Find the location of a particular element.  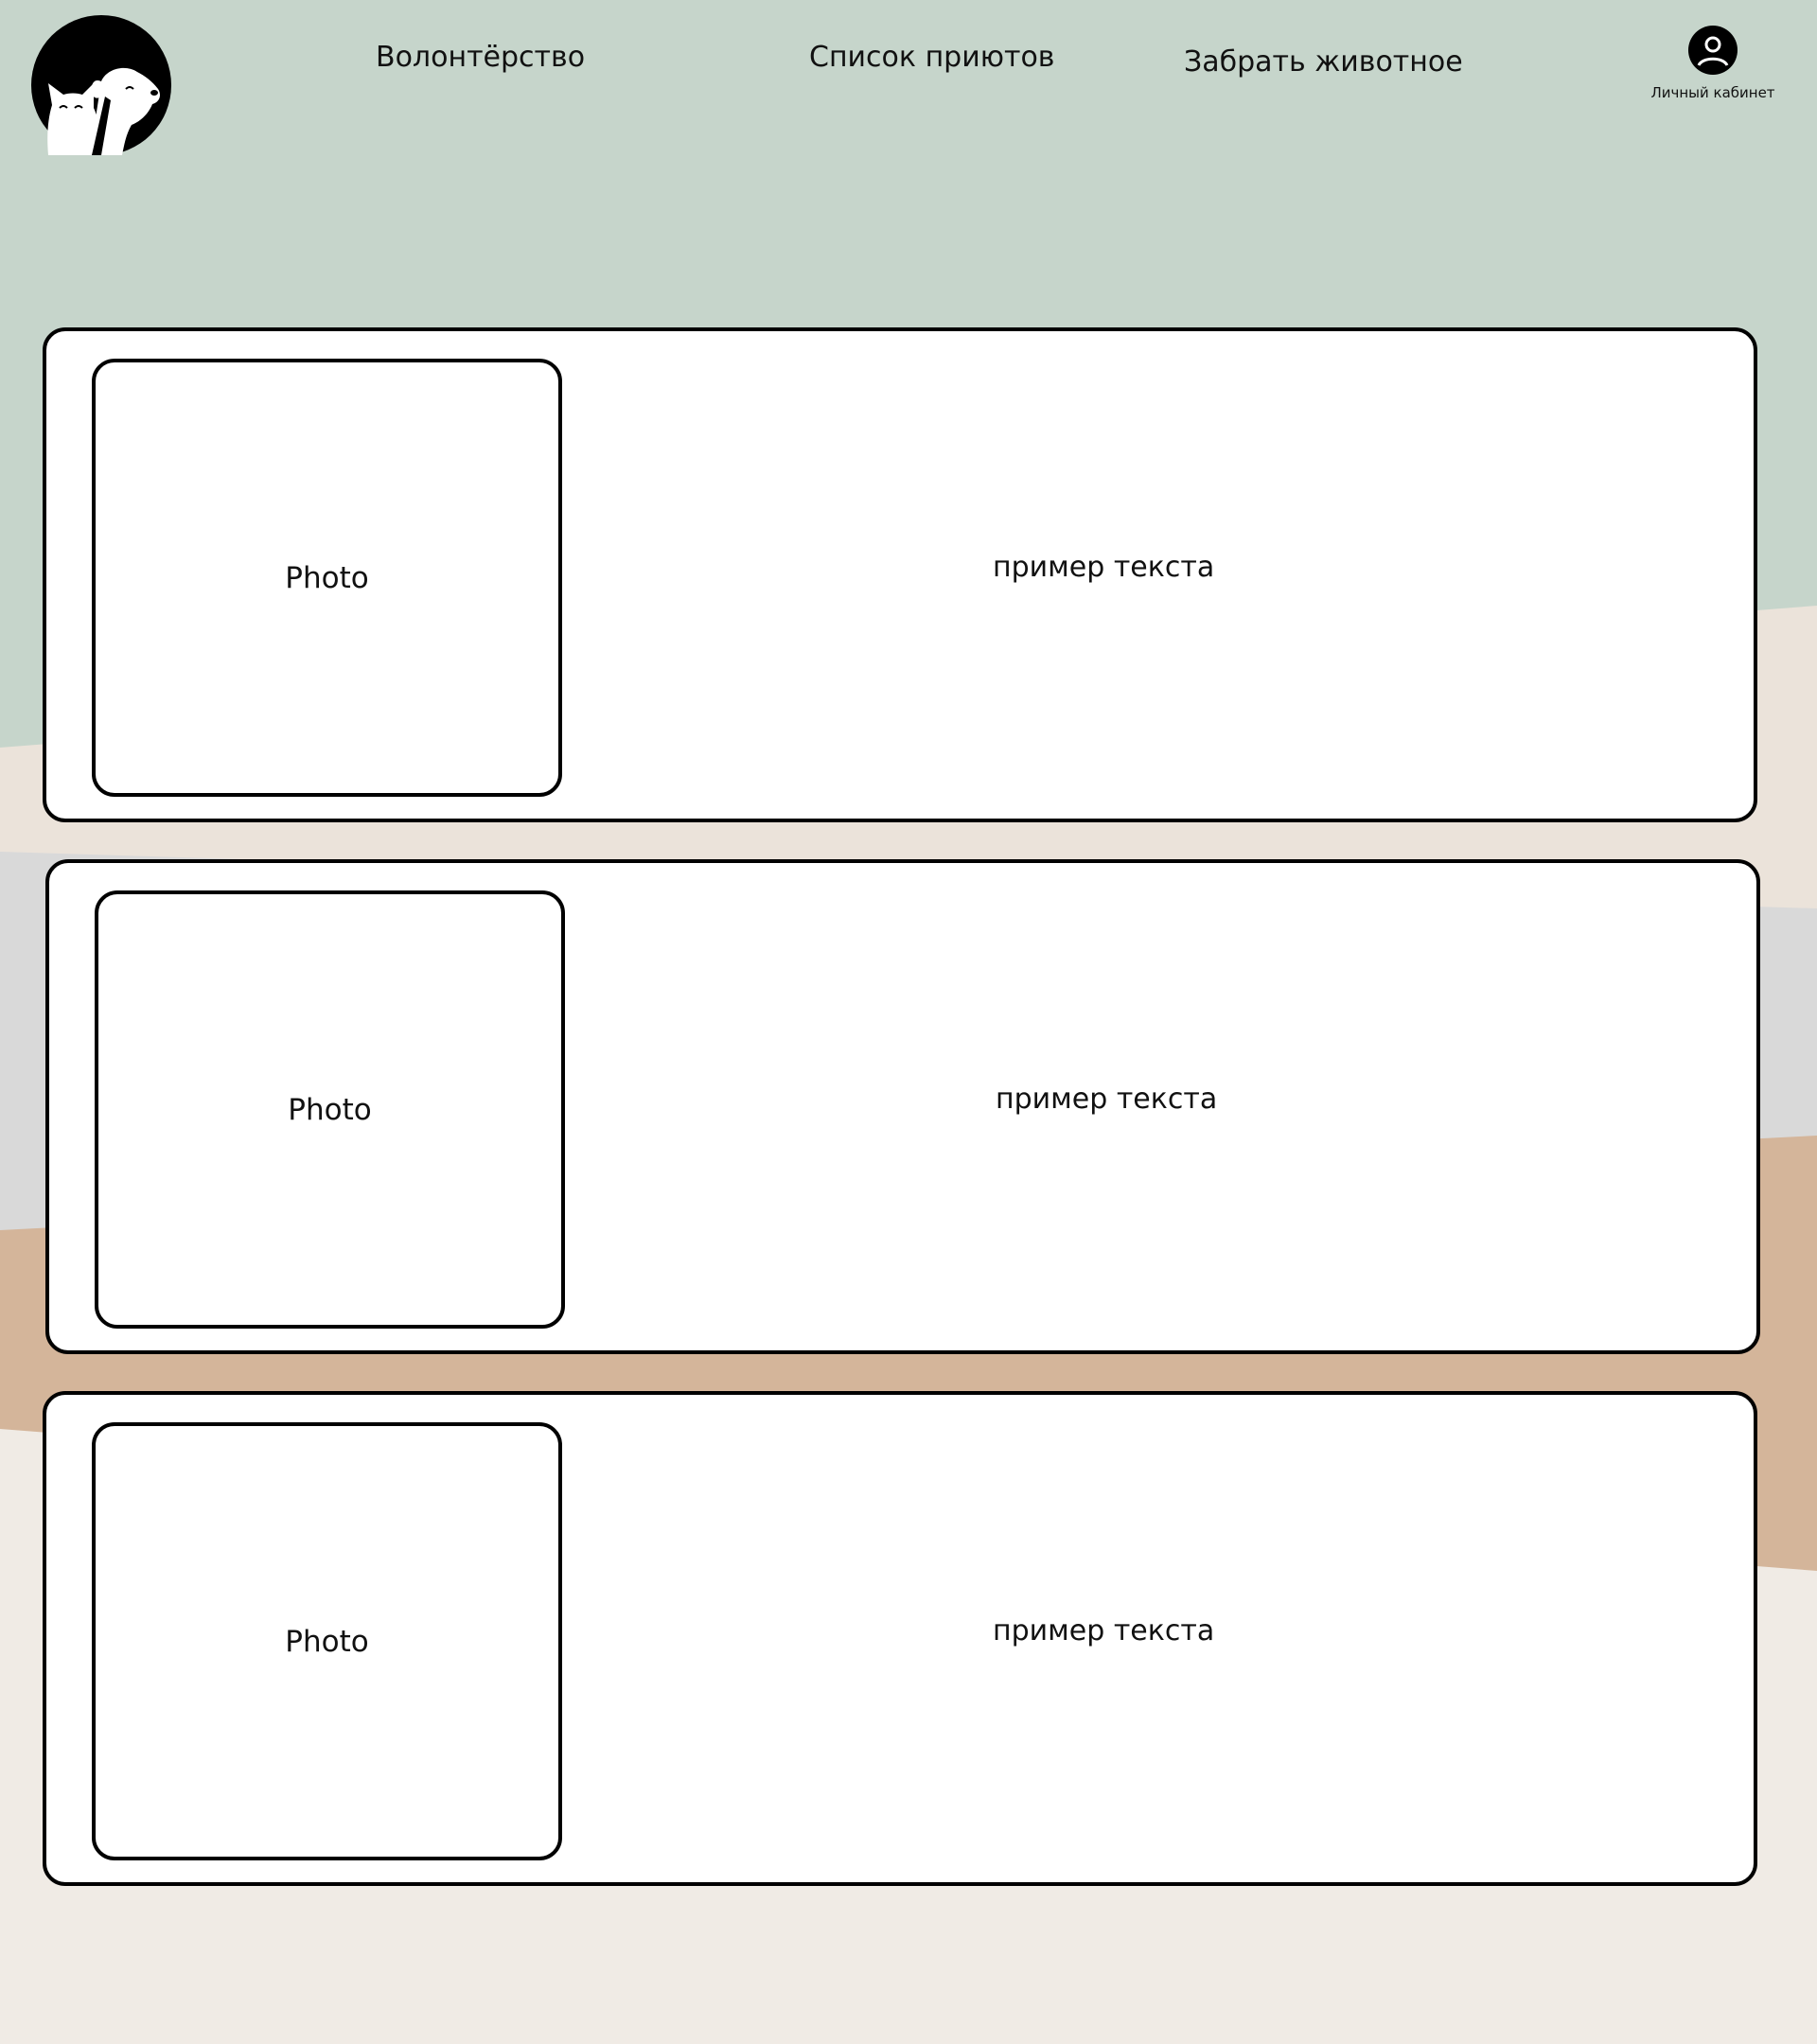

nav-adopt-animal: Забрать животное is located at coordinates (1323, 62).